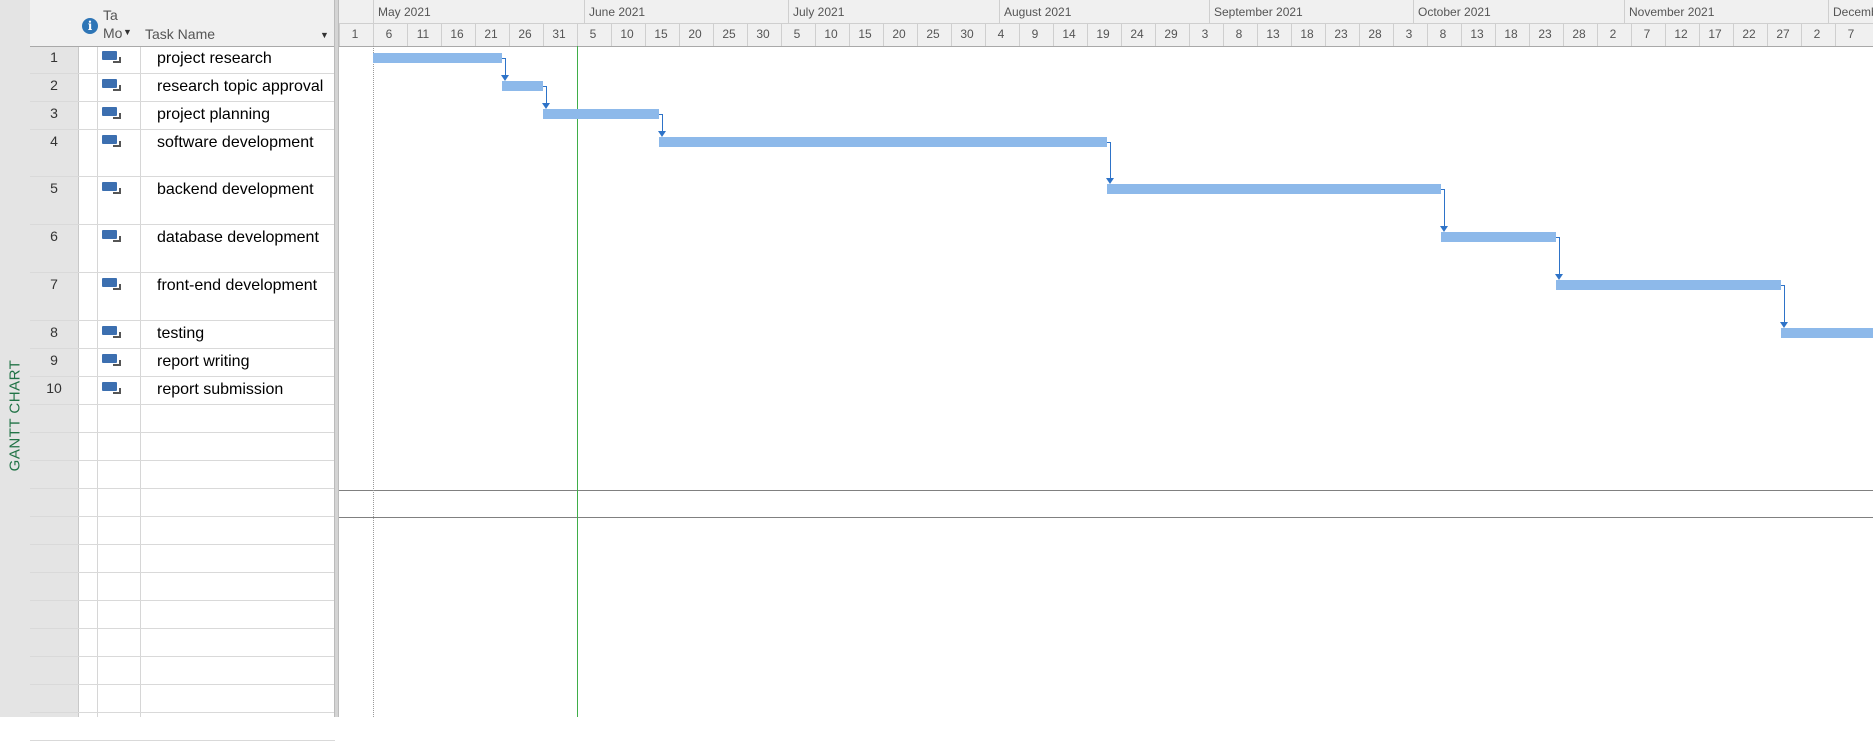  Describe the element at coordinates (404, 12) in the screenshot. I see `month-label: May 2021` at that location.